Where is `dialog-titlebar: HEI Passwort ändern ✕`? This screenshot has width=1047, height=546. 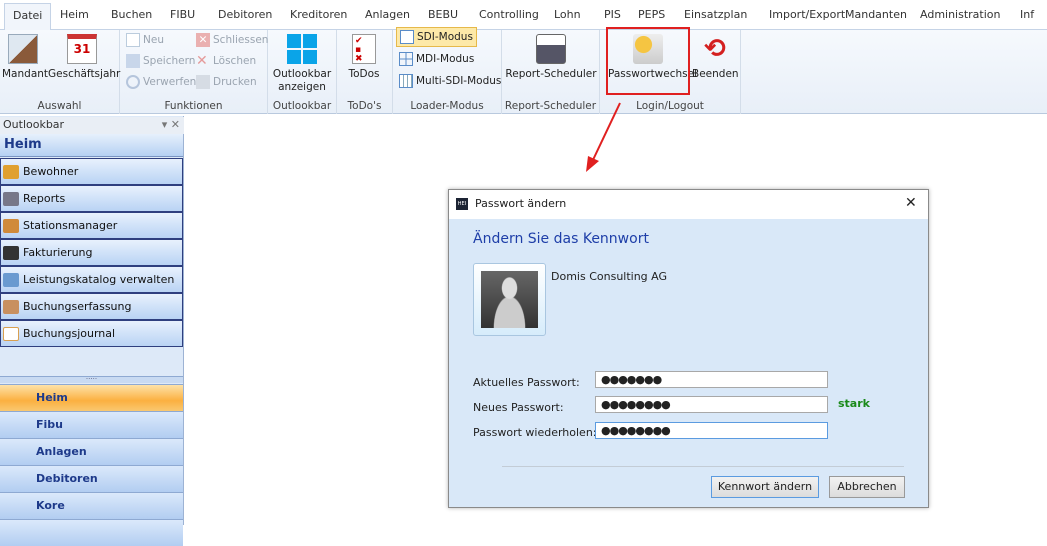
dialog-titlebar: HEI Passwort ändern ✕ is located at coordinates (688, 204).